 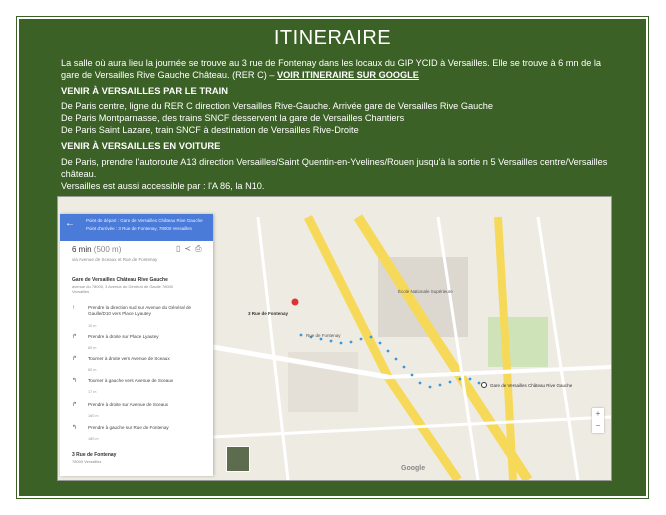 What do you see at coordinates (200, 248) in the screenshot?
I see `print-icon: ⎙` at bounding box center [200, 248].